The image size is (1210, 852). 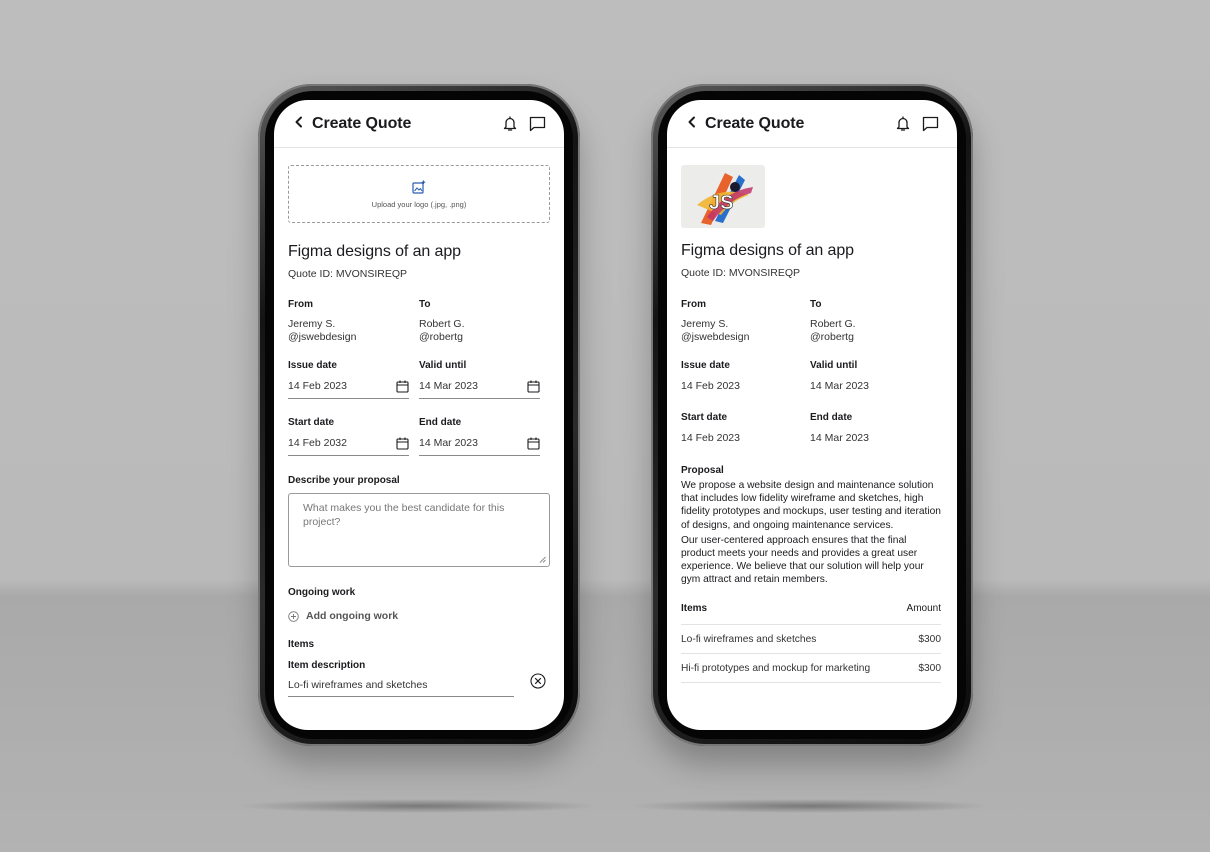 I want to click on company-logo: JS, so click(x=723, y=196).